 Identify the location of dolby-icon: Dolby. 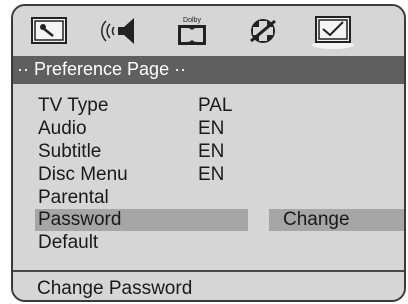
(192, 31).